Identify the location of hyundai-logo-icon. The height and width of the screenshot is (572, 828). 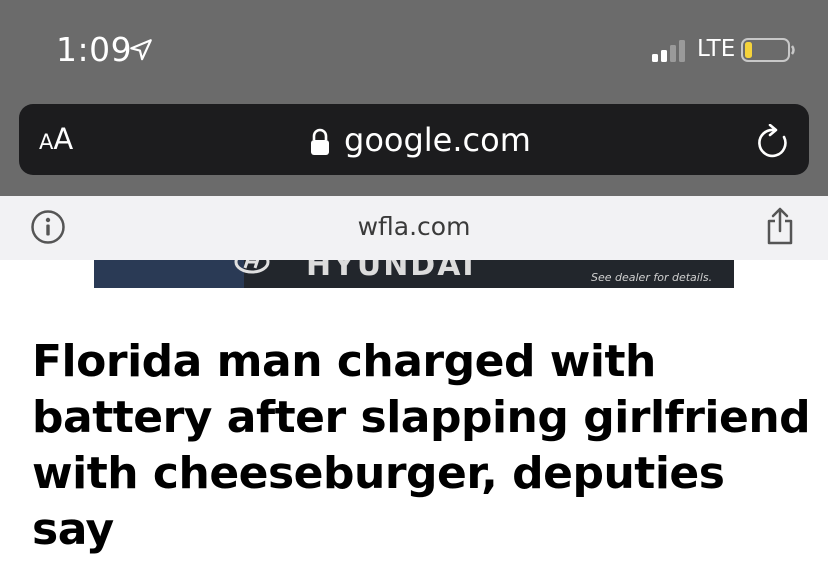
(252, 267).